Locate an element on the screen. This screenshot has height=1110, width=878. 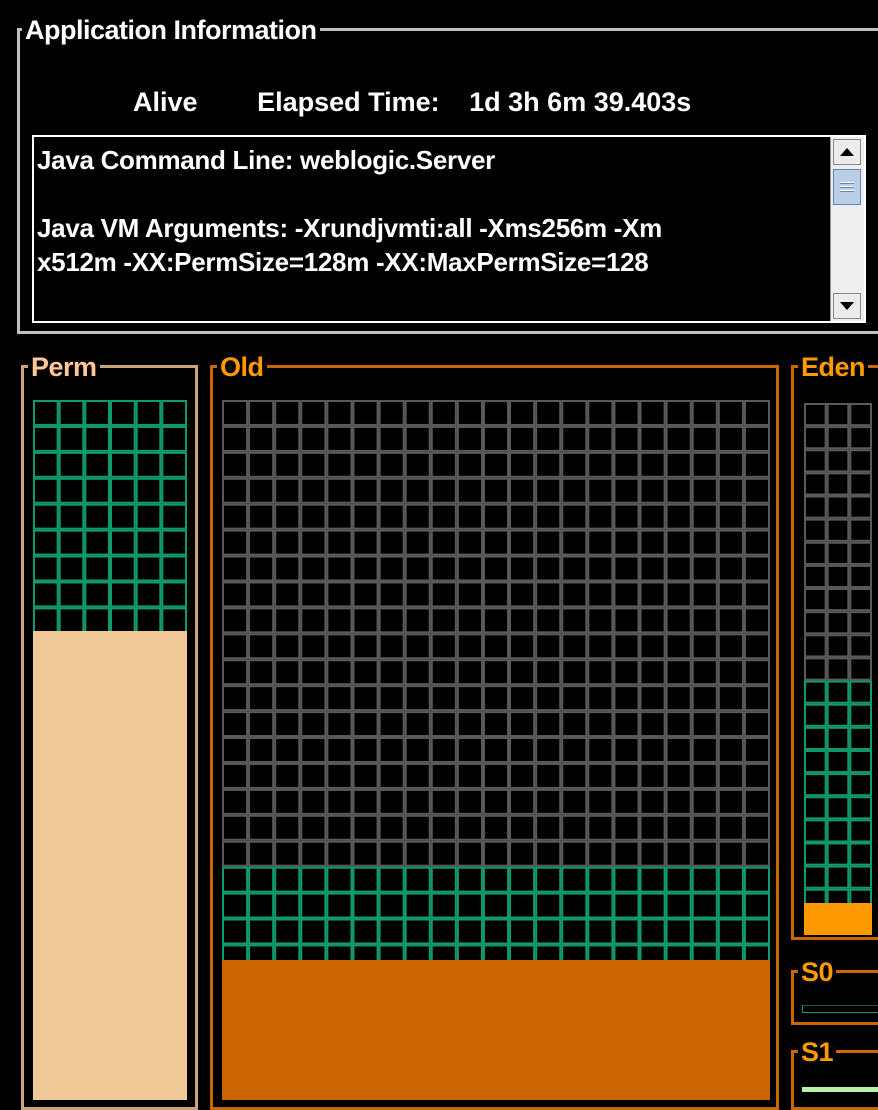
scroll-up-button is located at coordinates (847, 152).